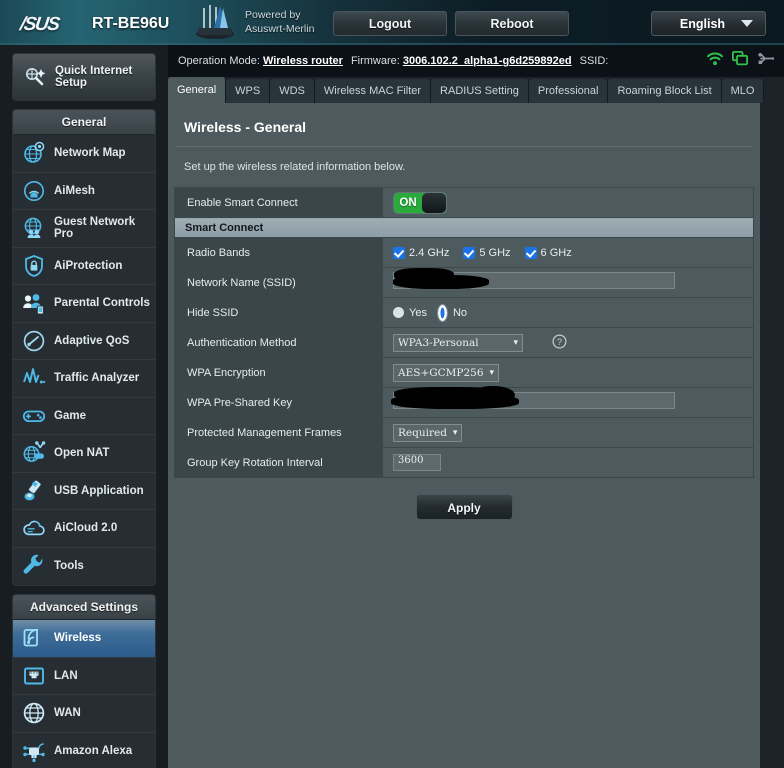 The height and width of the screenshot is (768, 784). I want to click on label-yes: Yes, so click(418, 312).